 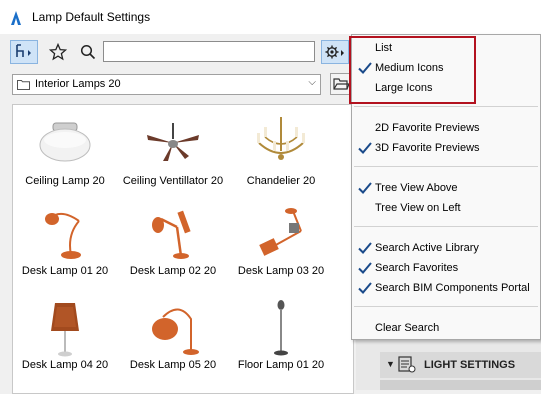 I want to click on highlight-box, so click(x=412, y=70).